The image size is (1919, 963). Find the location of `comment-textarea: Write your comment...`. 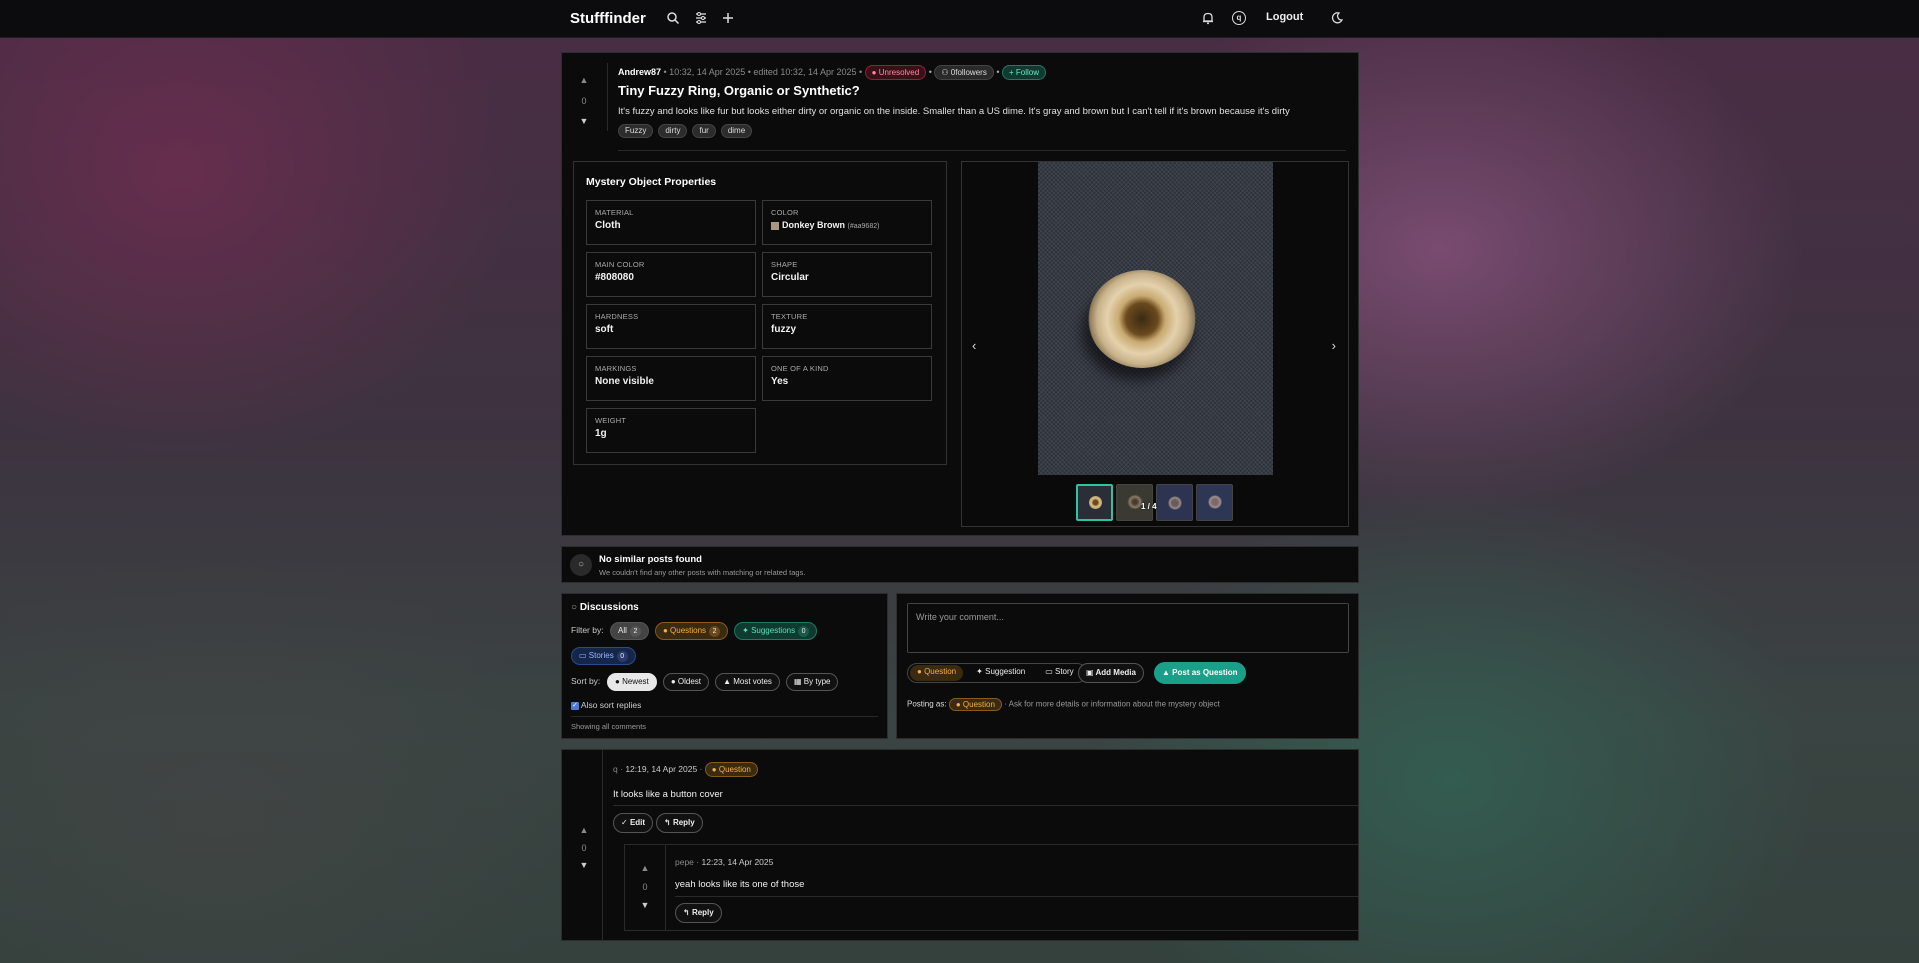

comment-textarea: Write your comment... is located at coordinates (1128, 628).